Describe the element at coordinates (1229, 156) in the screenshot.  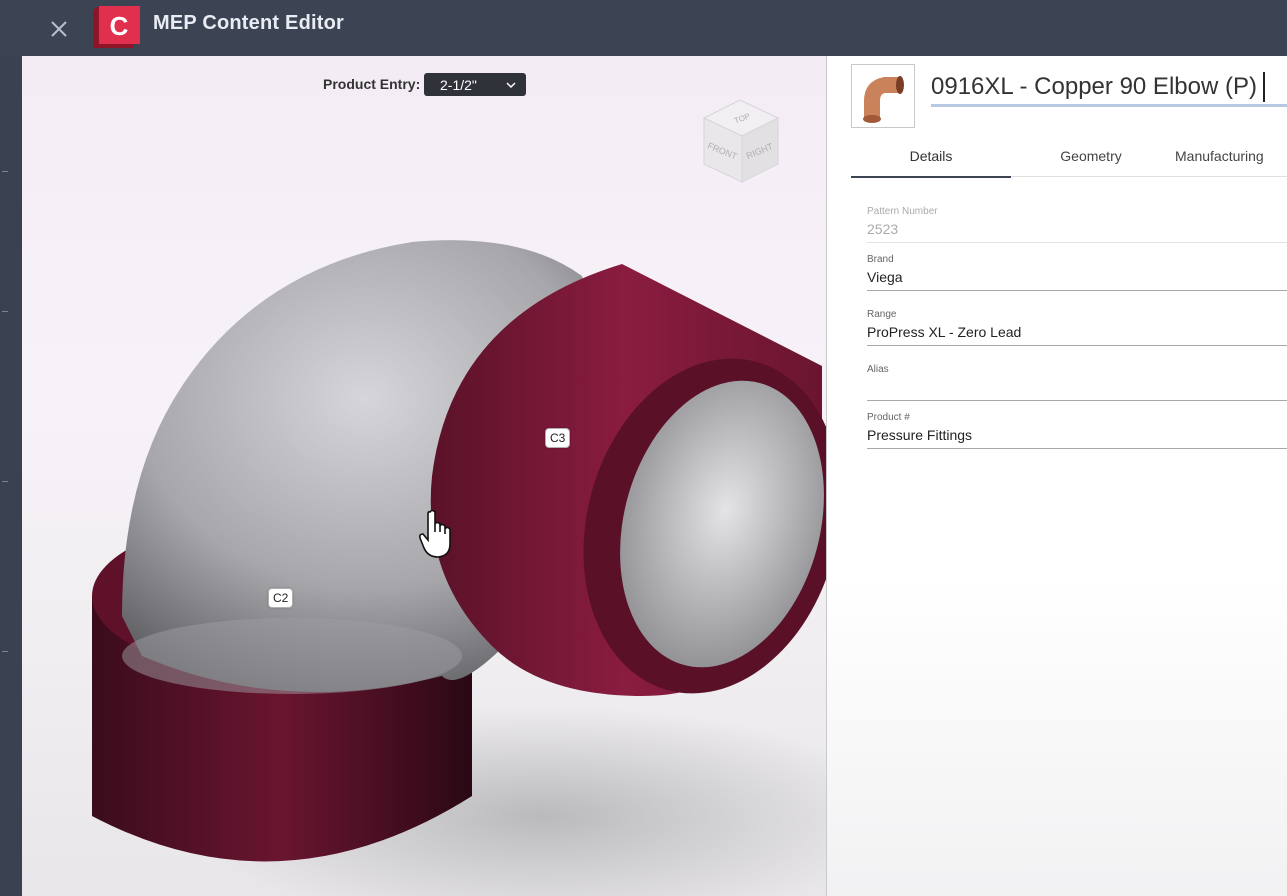
I see `tab-manufacturing: Manufacturing` at that location.